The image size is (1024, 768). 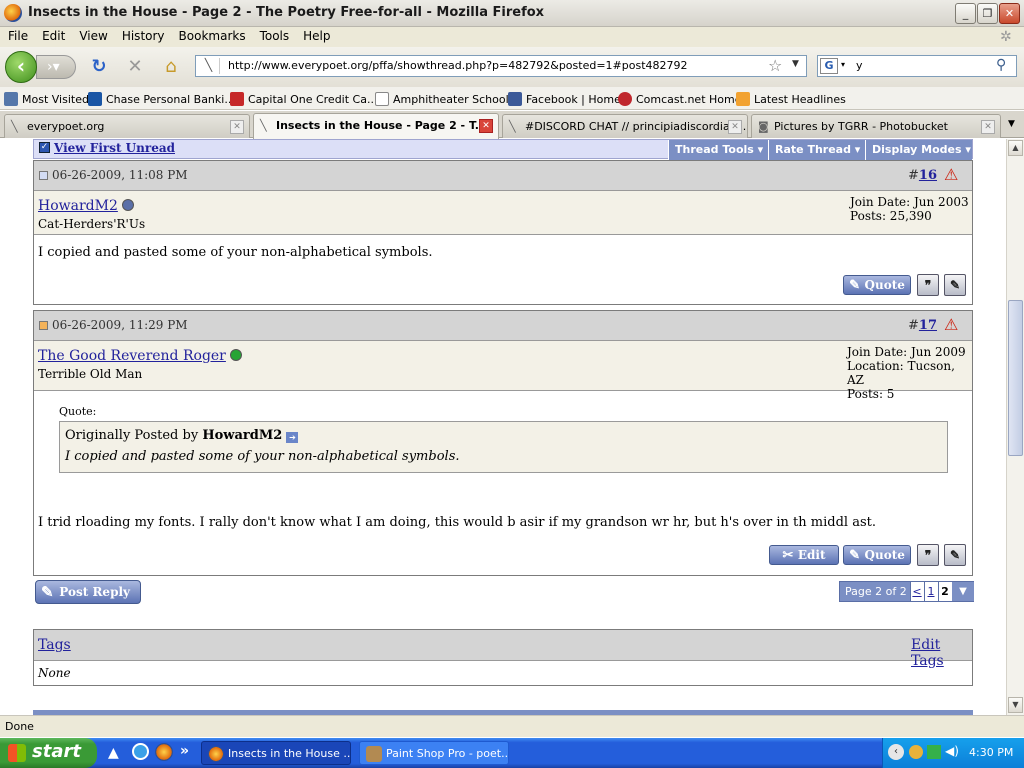 What do you see at coordinates (930, 591) in the screenshot?
I see `page-1-link: 1` at bounding box center [930, 591].